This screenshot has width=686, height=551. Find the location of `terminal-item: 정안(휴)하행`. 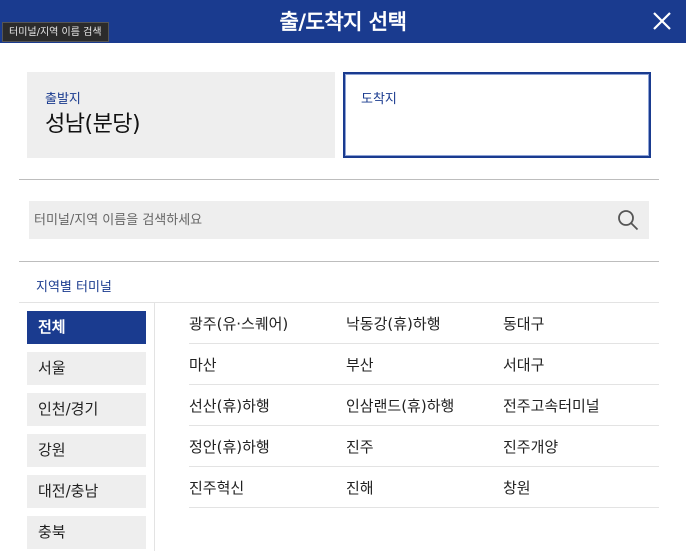

terminal-item: 정안(휴)하행 is located at coordinates (229, 446).